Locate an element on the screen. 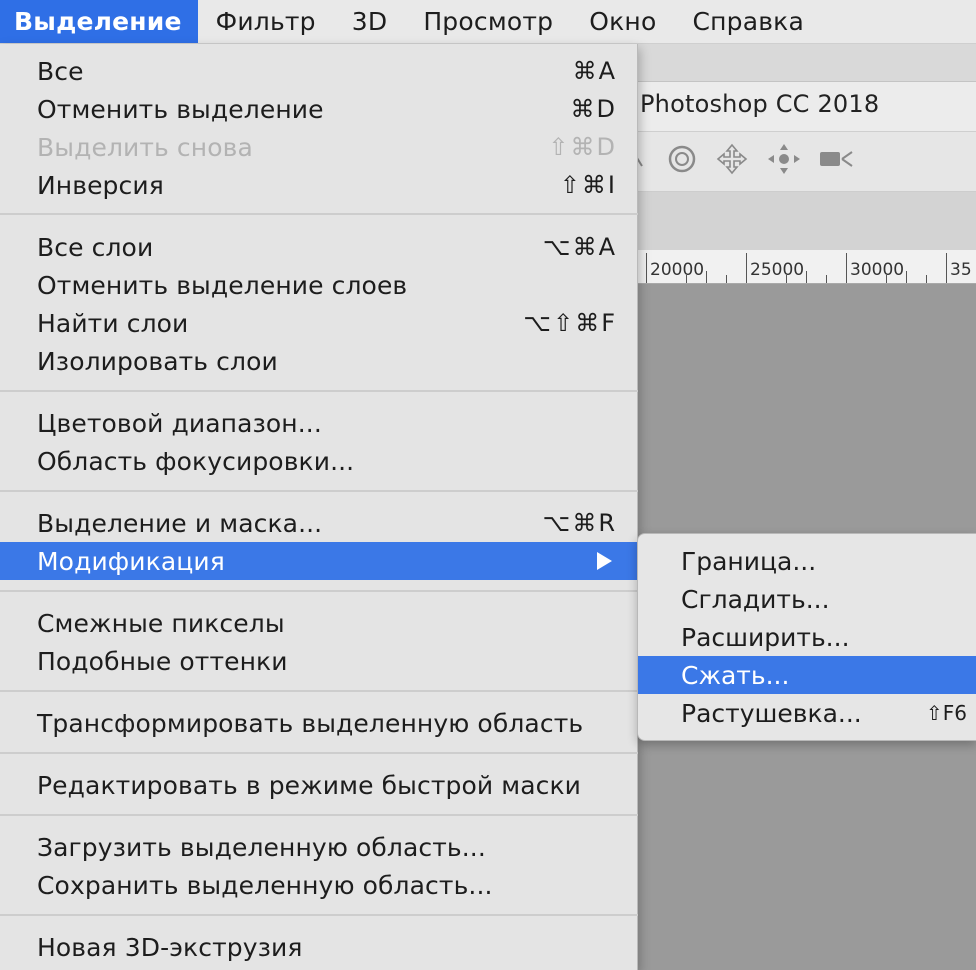 The width and height of the screenshot is (976, 970). menu-item-label: Смежные пикселы is located at coordinates (161, 623).